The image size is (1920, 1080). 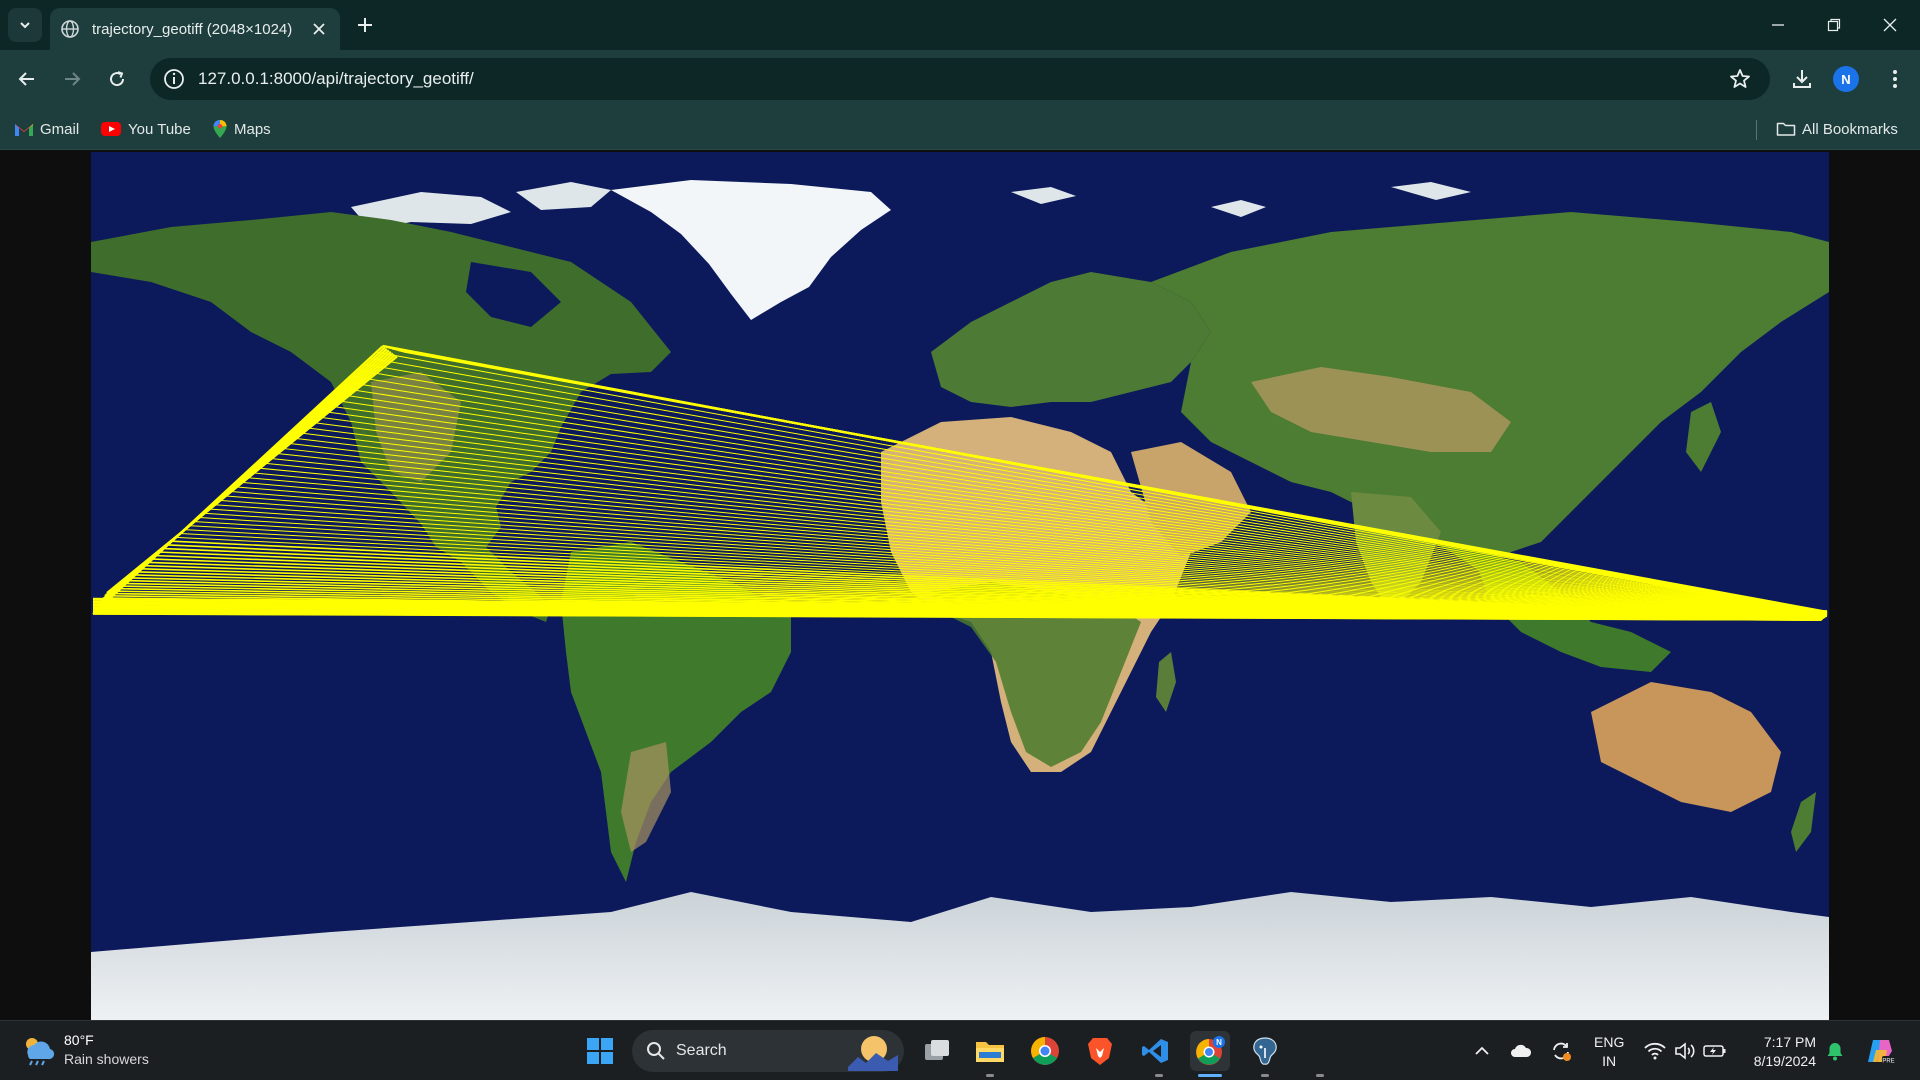 I want to click on taskbar-search: Search, so click(x=768, y=1051).